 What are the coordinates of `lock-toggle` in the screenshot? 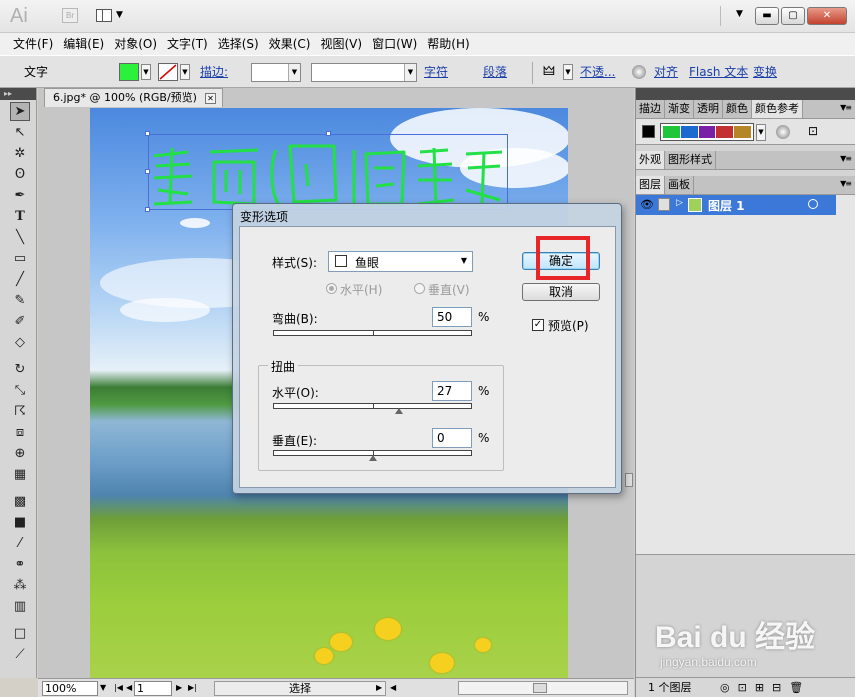 It's located at (664, 204).